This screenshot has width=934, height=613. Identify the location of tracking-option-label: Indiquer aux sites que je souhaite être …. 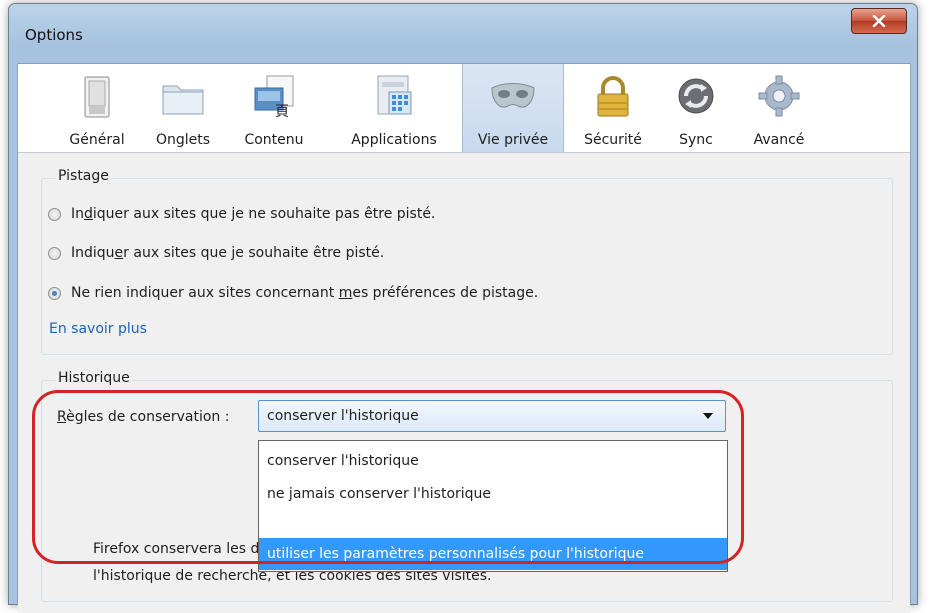
(228, 253).